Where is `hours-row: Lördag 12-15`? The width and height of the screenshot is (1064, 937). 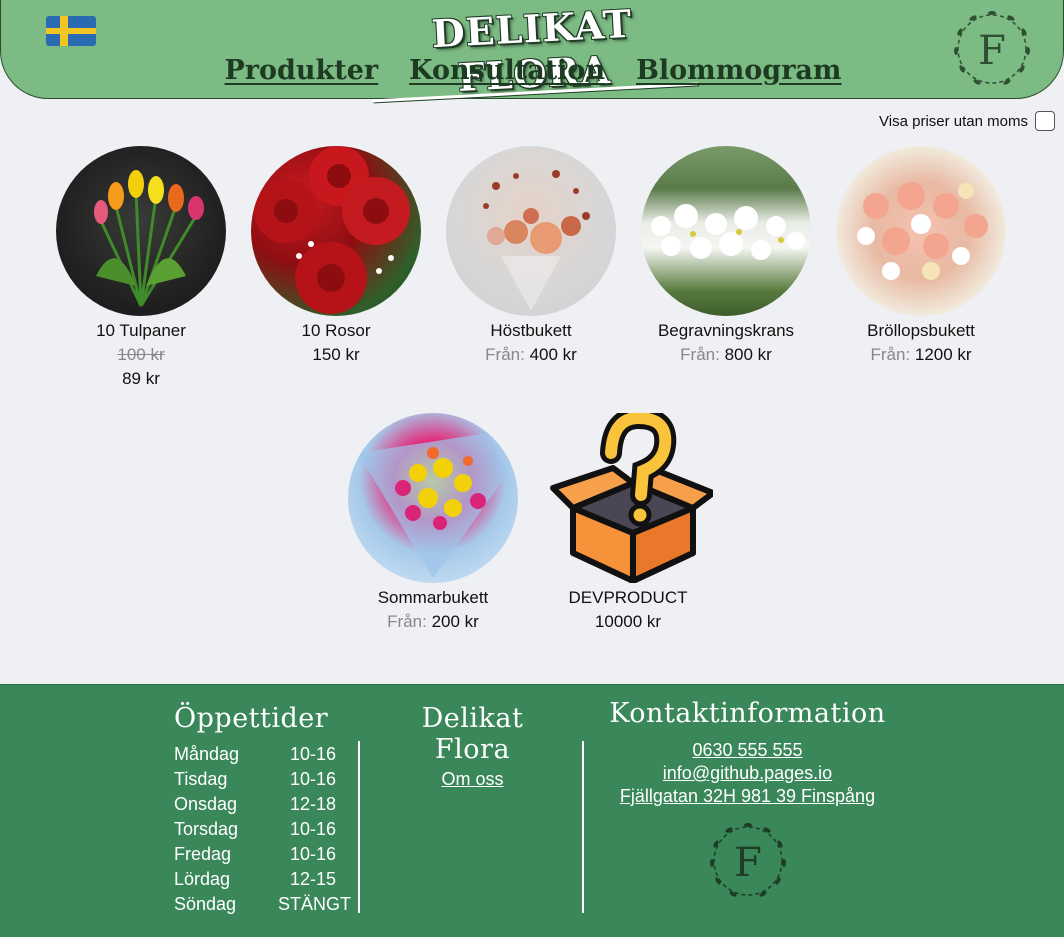 hours-row: Lördag 12-15 is located at coordinates (261, 879).